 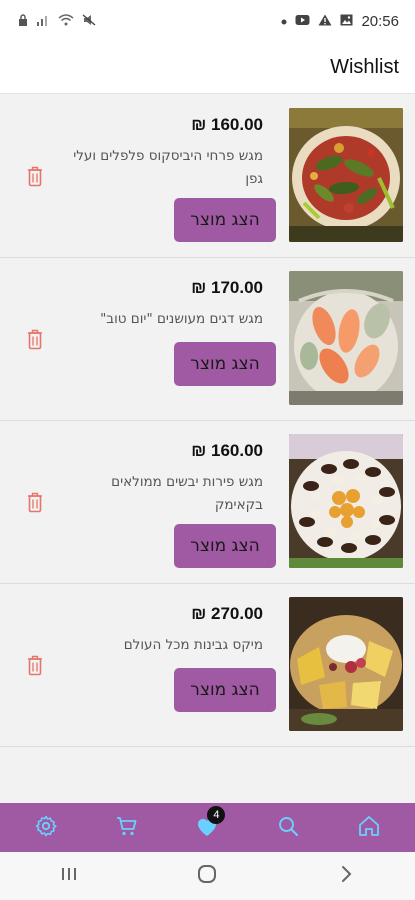 I want to click on cart-icon, so click(x=127, y=828).